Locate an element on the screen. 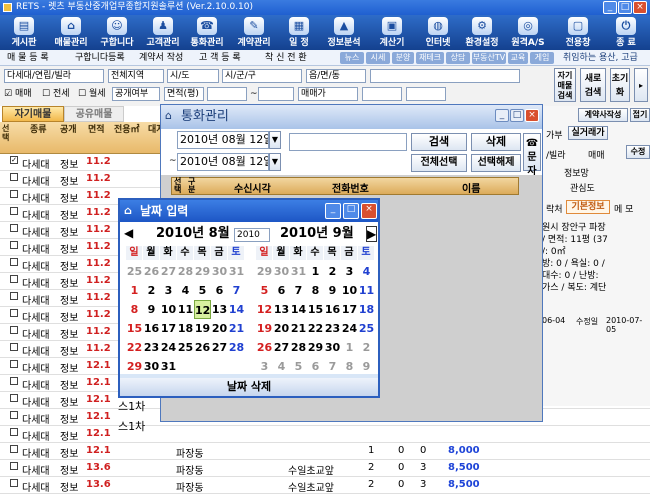  toolbar-button-12: ▢ 전용창 is located at coordinates (578, 32).